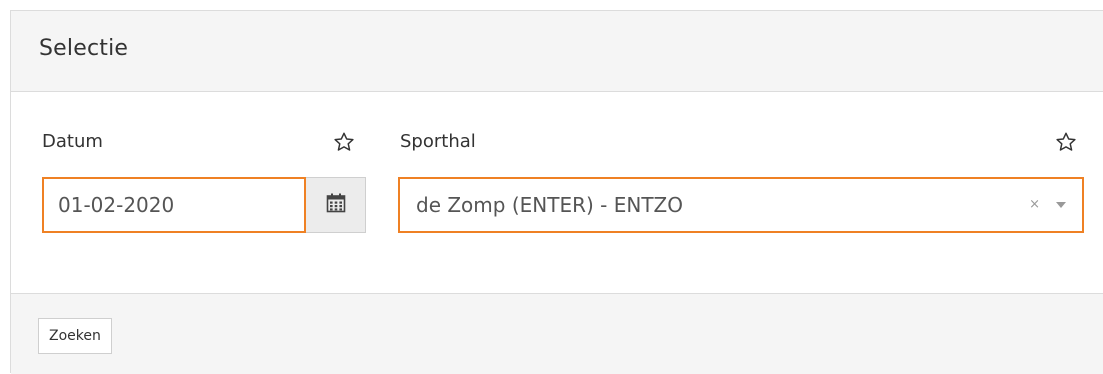 This screenshot has height=374, width=1103. Describe the element at coordinates (174, 205) in the screenshot. I see `date-input: 01-02-2020` at that location.